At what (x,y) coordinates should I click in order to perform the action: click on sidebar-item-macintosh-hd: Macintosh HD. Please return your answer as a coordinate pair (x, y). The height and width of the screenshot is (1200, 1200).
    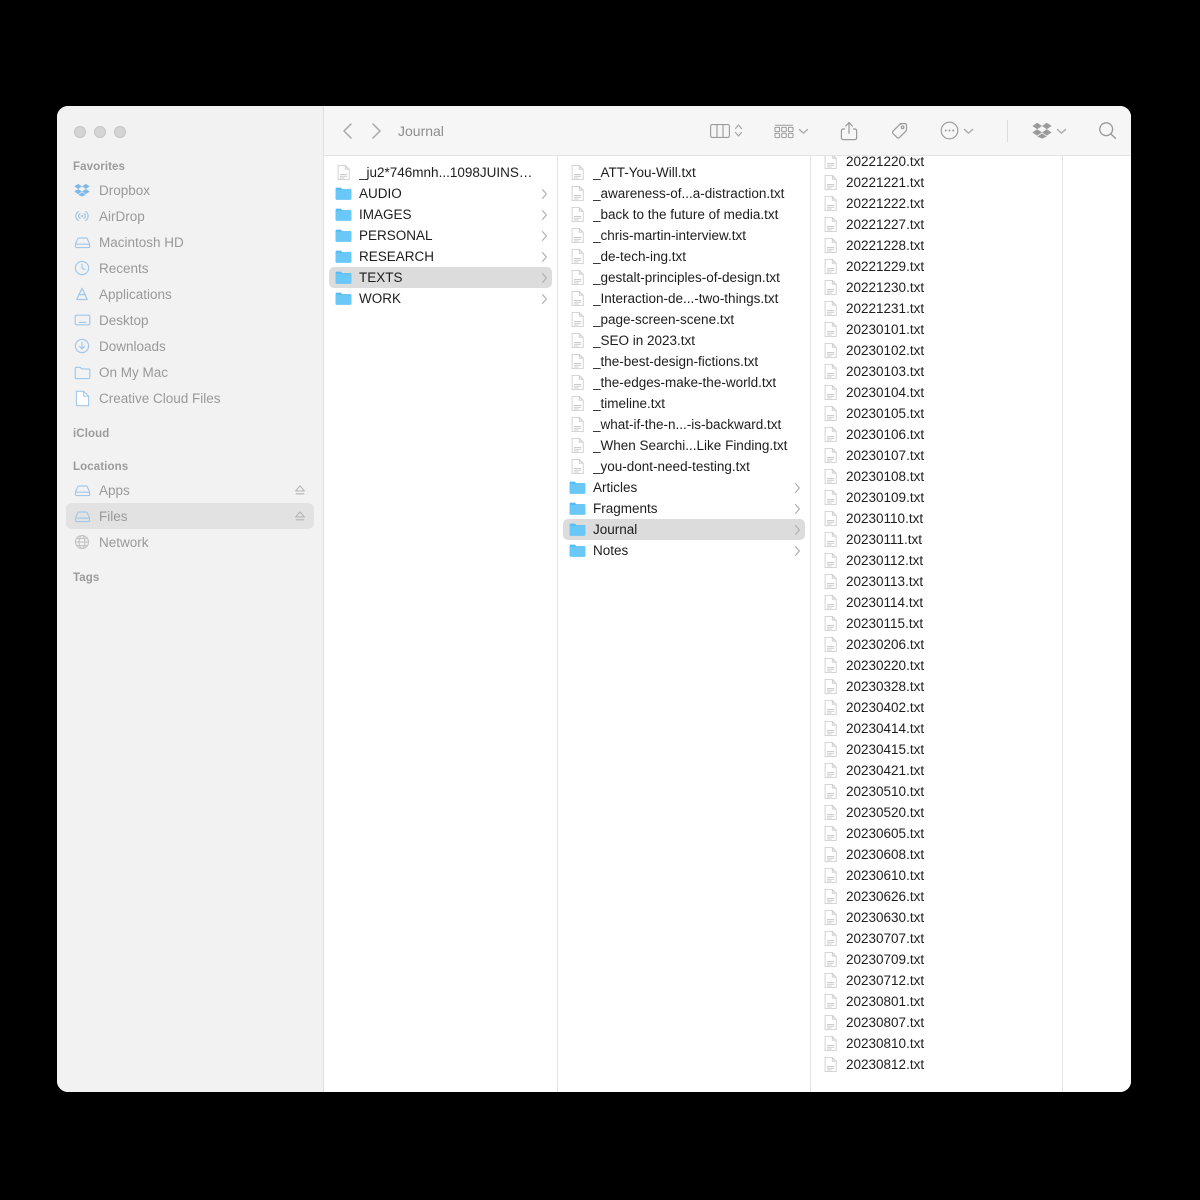
    Looking at the image, I should click on (190, 242).